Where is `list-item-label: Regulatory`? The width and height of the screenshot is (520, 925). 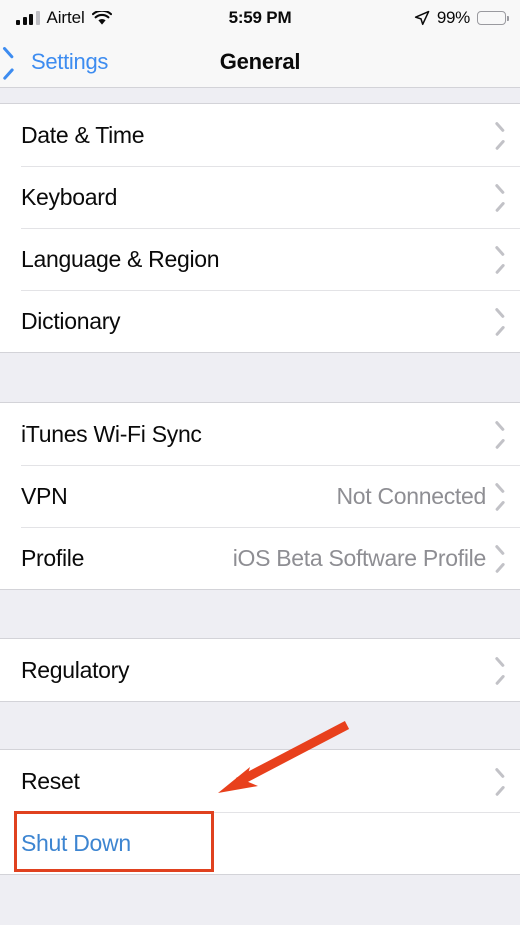 list-item-label: Regulatory is located at coordinates (75, 669).